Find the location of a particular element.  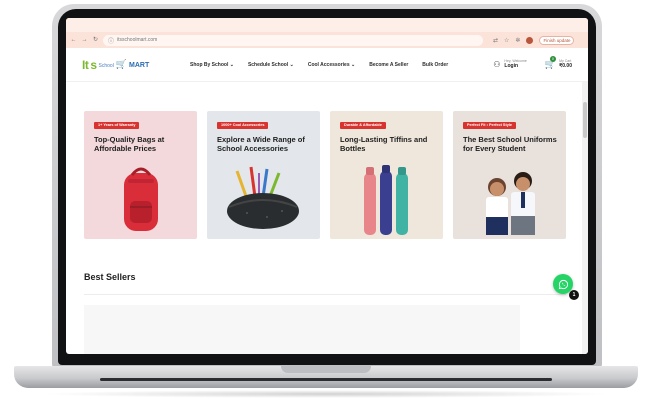

card-tag: Durable & Affordable is located at coordinates (363, 125).